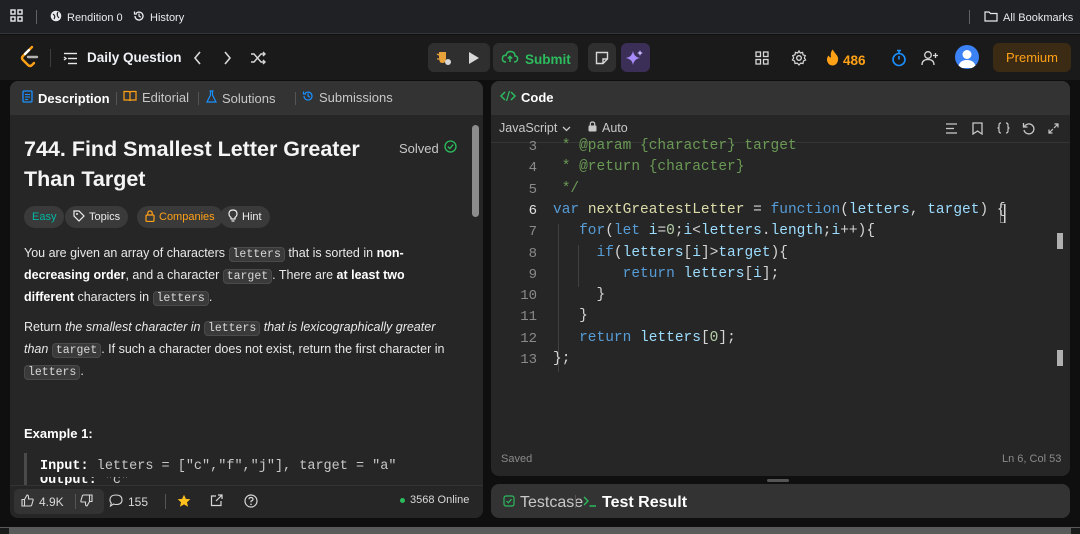  Describe the element at coordinates (134, 57) in the screenshot. I see `daily-question-title: Daily Question` at that location.